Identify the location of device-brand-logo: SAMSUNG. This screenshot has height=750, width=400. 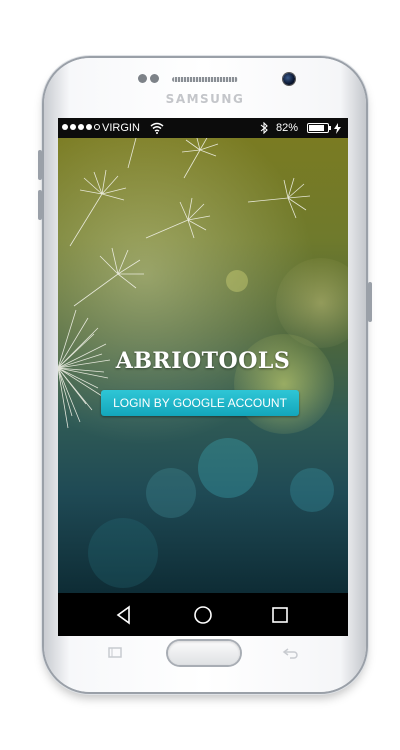
(205, 99).